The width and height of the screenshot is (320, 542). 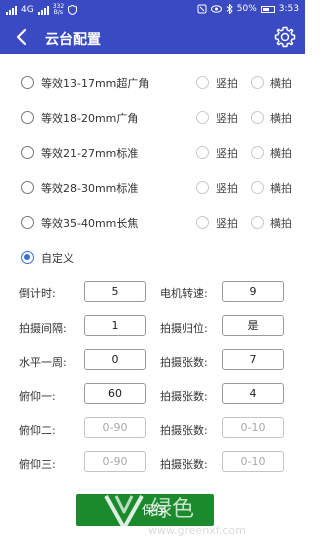 What do you see at coordinates (253, 461) in the screenshot?
I see `shot-count-input-4: 0-10` at bounding box center [253, 461].